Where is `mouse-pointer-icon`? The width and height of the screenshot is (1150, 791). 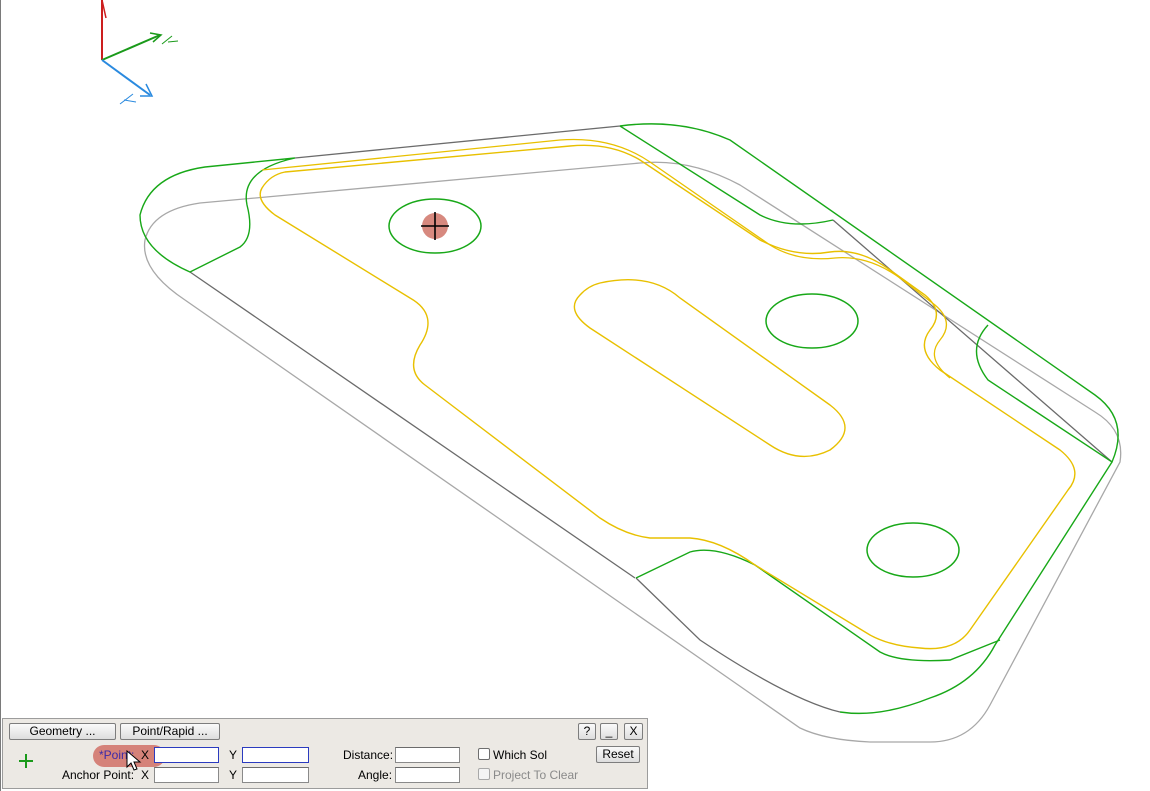
mouse-pointer-icon is located at coordinates (134, 760).